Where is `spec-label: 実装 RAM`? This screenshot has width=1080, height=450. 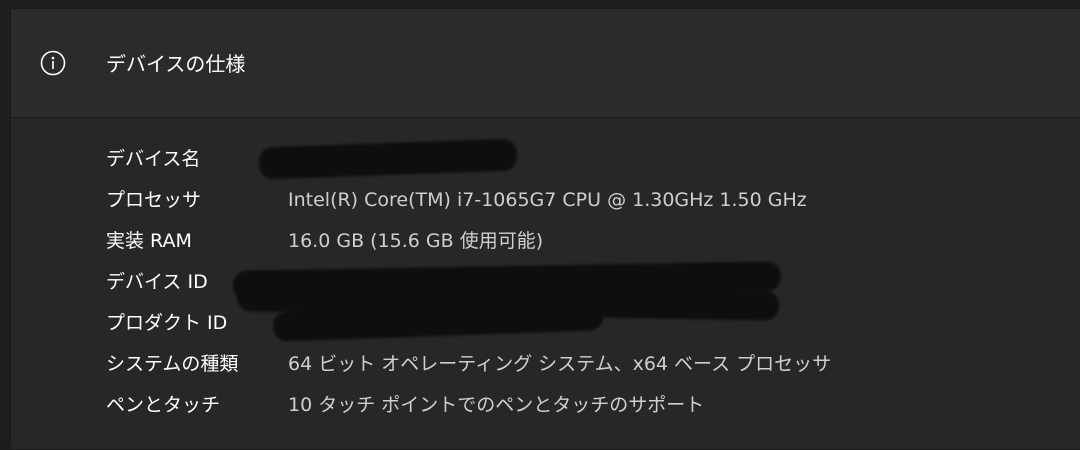
spec-label: 実装 RAM is located at coordinates (149, 241).